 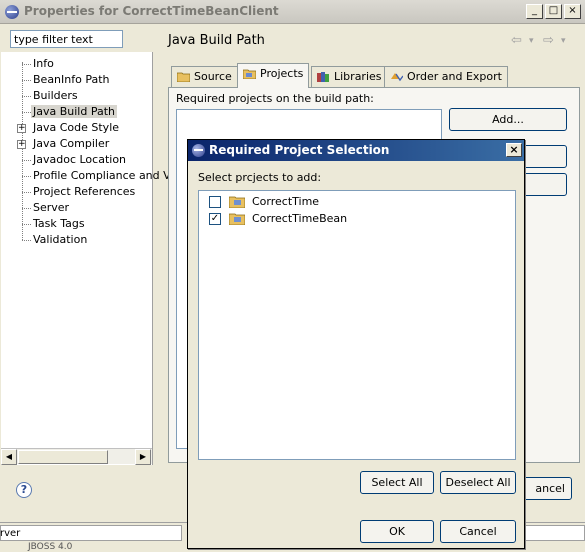 I want to click on page-title: Java Build Path, so click(x=216, y=40).